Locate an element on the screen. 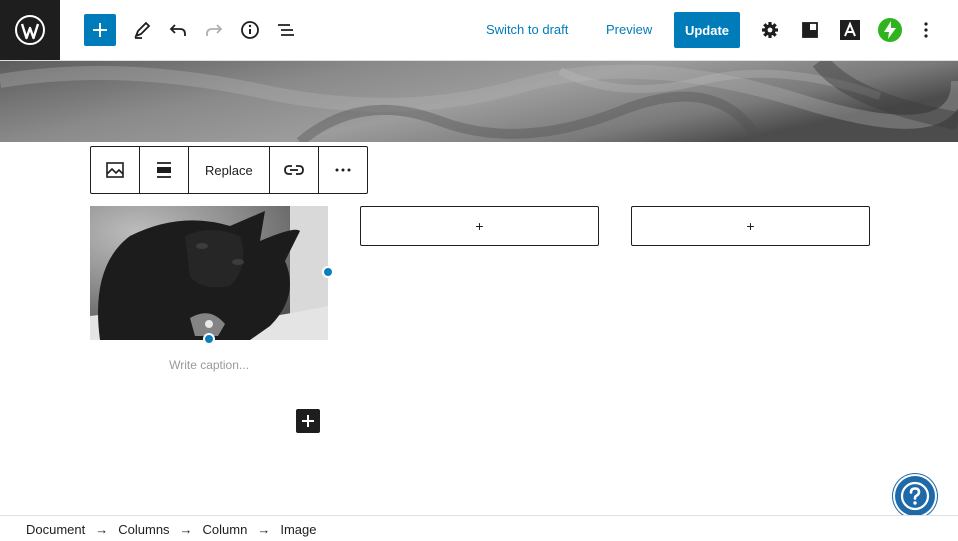 The width and height of the screenshot is (958, 541). cat-image is located at coordinates (209, 273).